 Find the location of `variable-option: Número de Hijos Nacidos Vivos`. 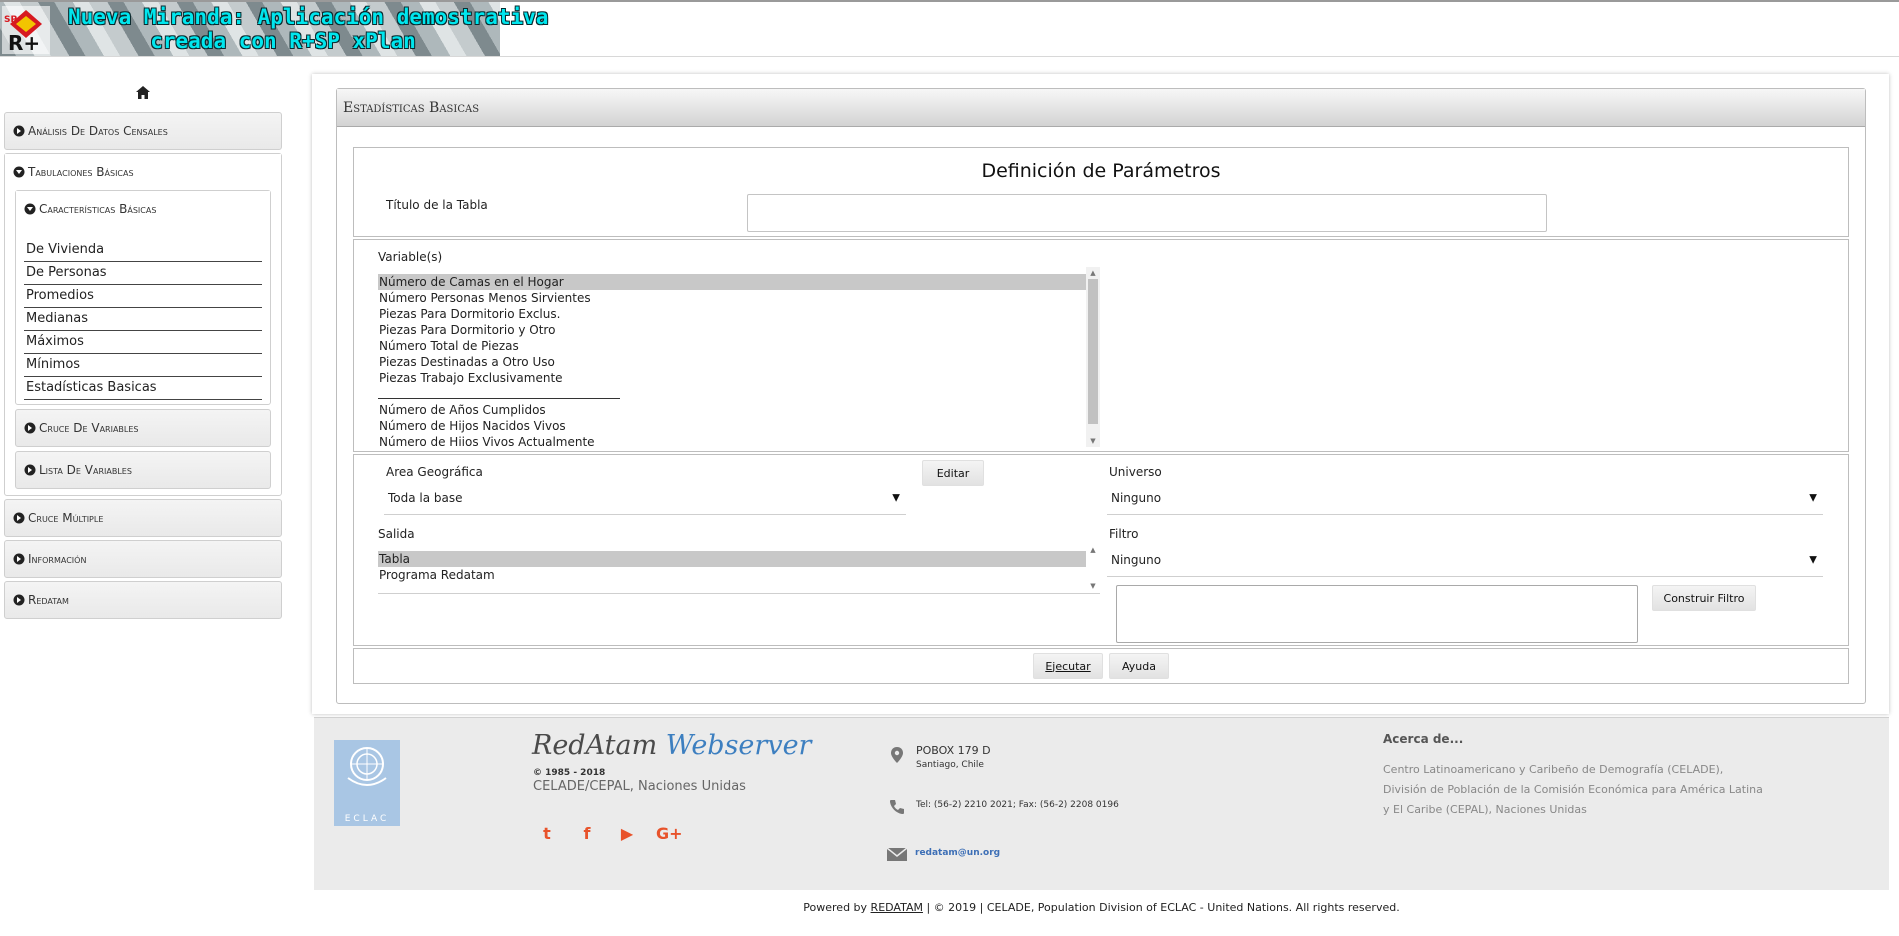

variable-option: Número de Hijos Nacidos Vivos is located at coordinates (732, 426).